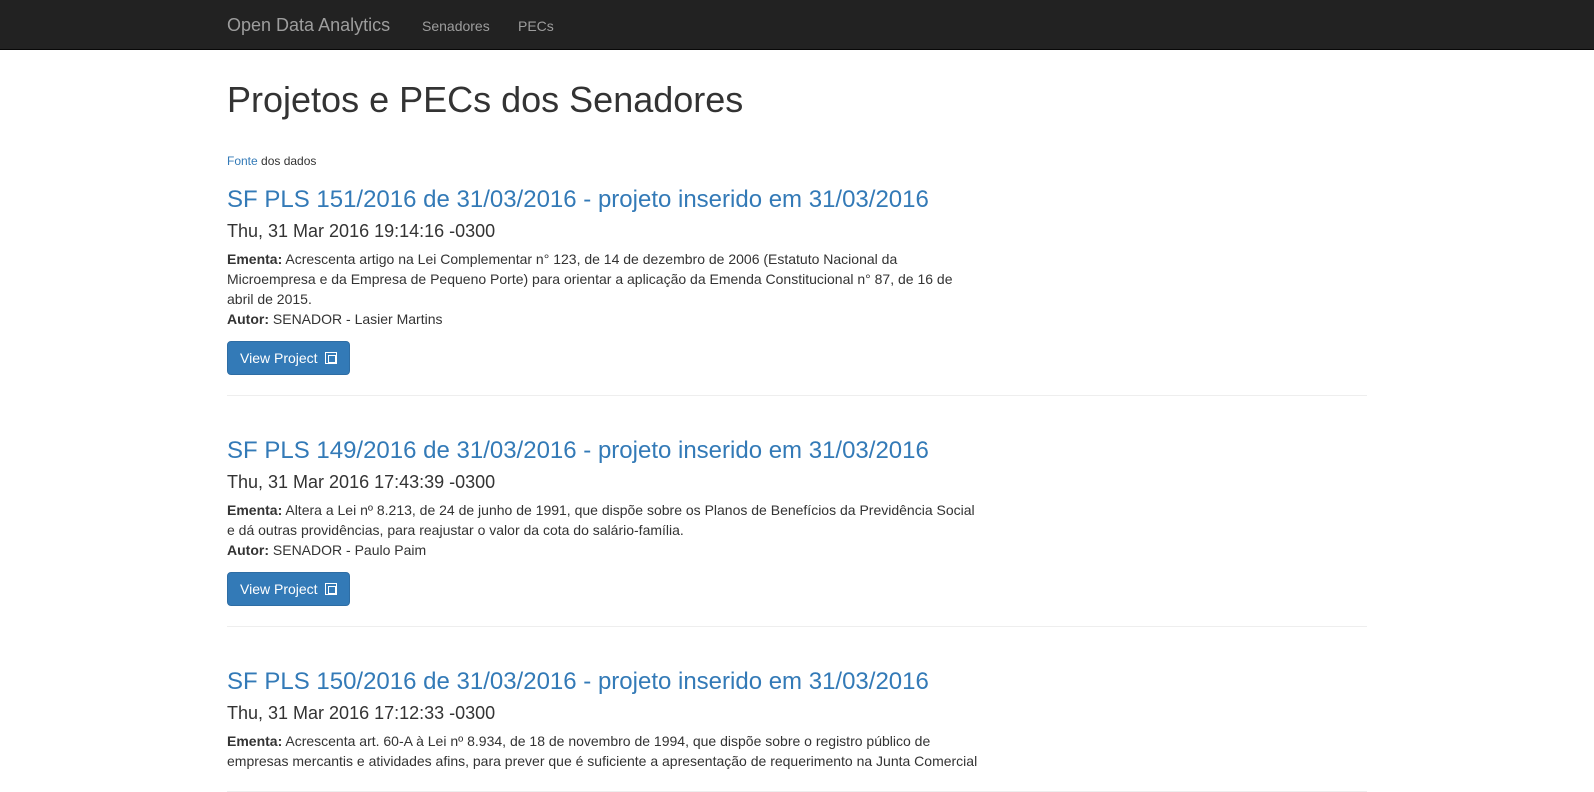 The width and height of the screenshot is (1594, 792). Describe the element at coordinates (797, 25) in the screenshot. I see `top-navbar: Open Data Analytics Senadores PECs` at that location.